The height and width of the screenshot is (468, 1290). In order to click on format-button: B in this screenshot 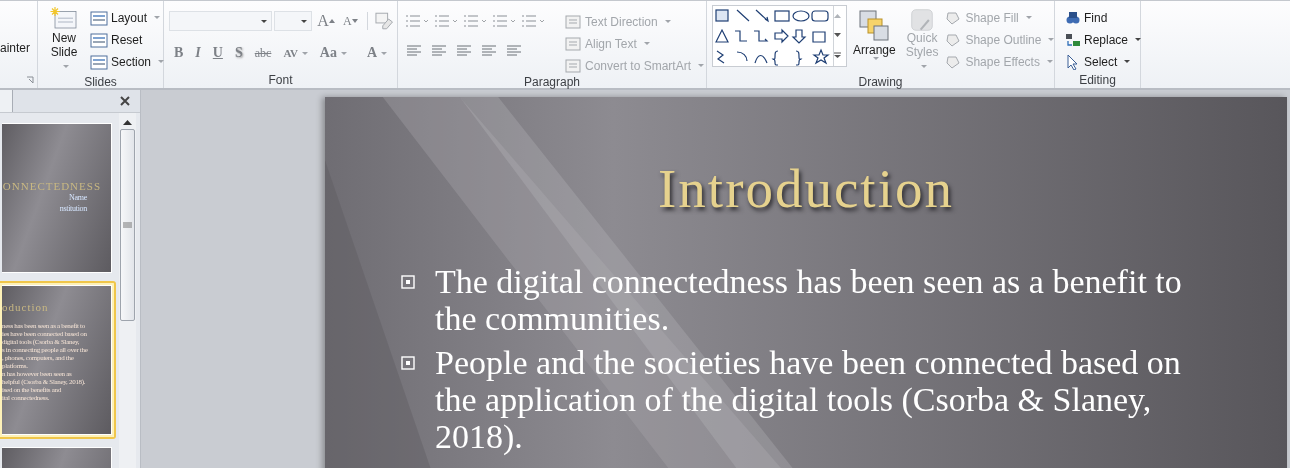, I will do `click(179, 53)`.